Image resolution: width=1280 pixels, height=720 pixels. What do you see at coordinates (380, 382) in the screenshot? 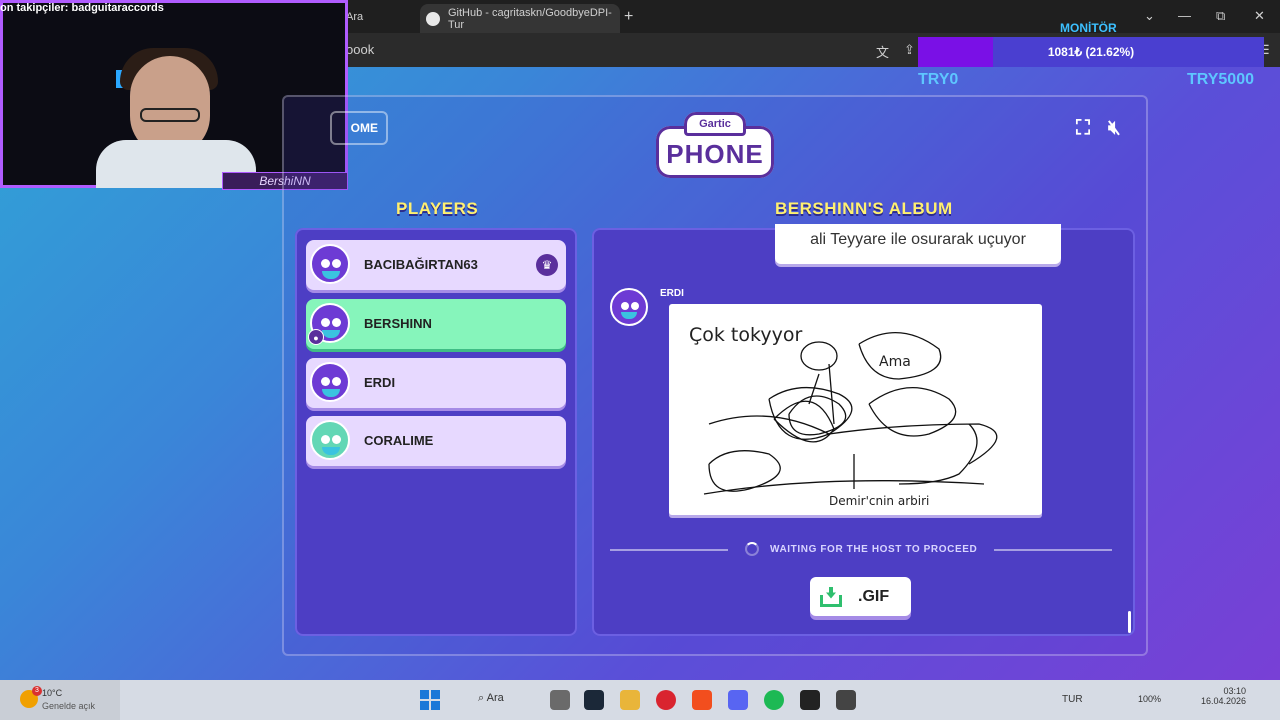
I see `player-name: ERDI` at bounding box center [380, 382].